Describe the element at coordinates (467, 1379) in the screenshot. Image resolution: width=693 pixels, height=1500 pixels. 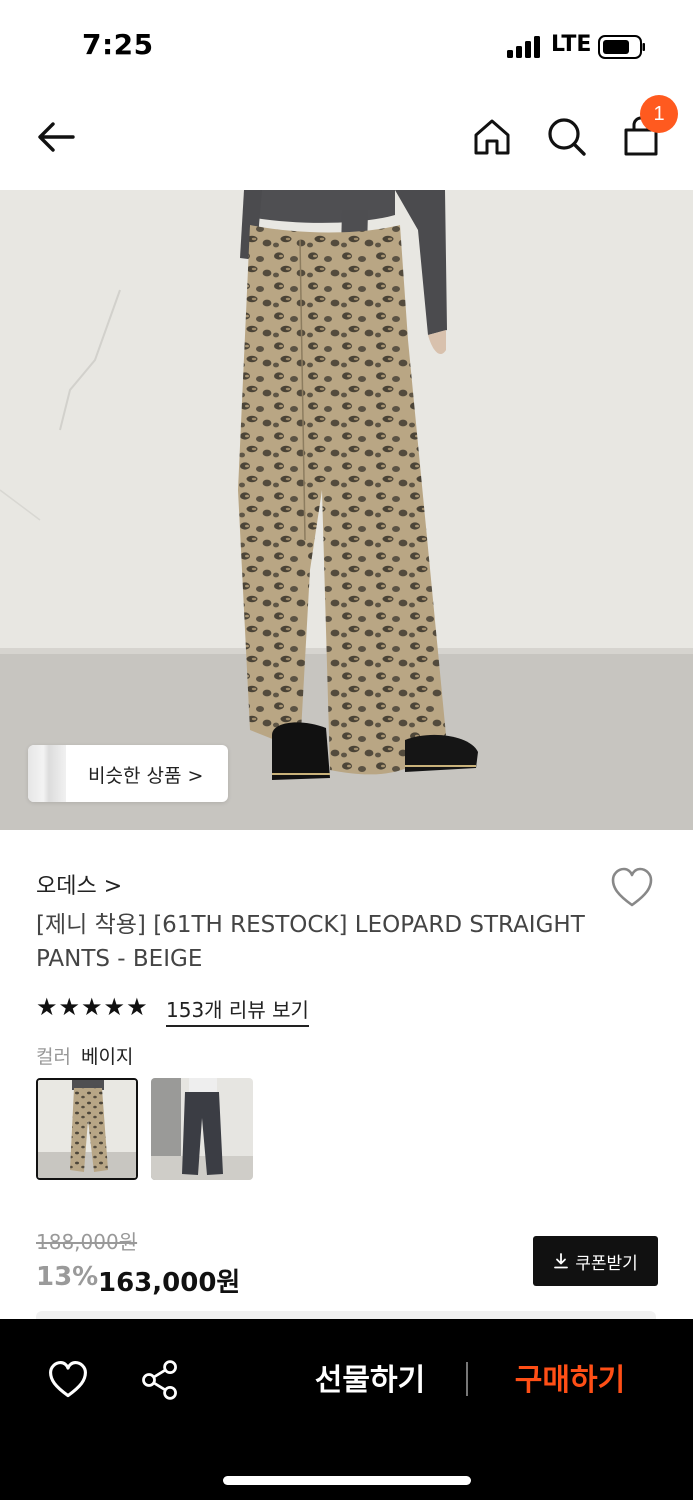
I see `action-divider` at that location.